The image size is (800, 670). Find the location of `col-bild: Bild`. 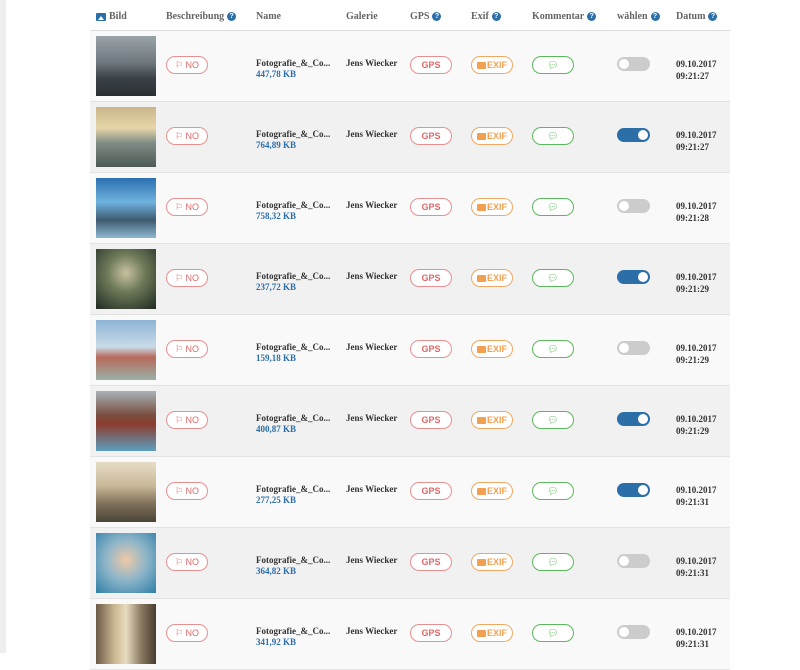

col-bild: Bild is located at coordinates (111, 16).